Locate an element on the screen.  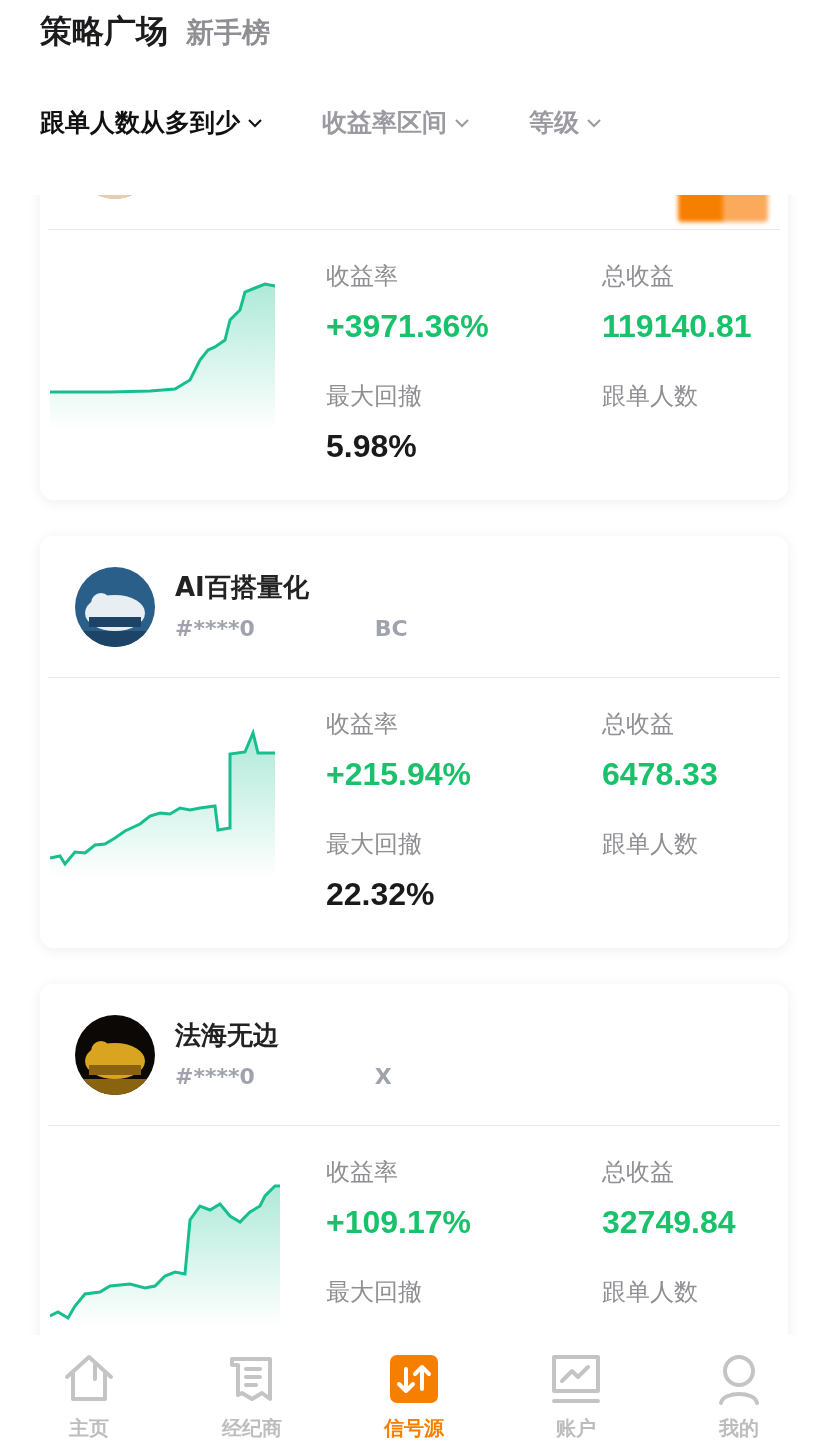
stat-value: +215.94% is located at coordinates (399, 774).